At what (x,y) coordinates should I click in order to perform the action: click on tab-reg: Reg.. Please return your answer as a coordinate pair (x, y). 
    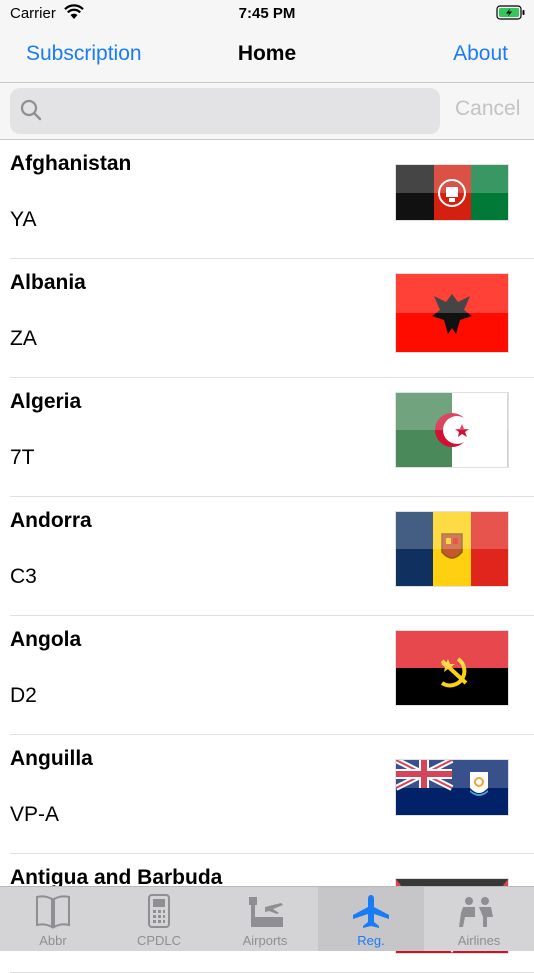
    Looking at the image, I should click on (371, 919).